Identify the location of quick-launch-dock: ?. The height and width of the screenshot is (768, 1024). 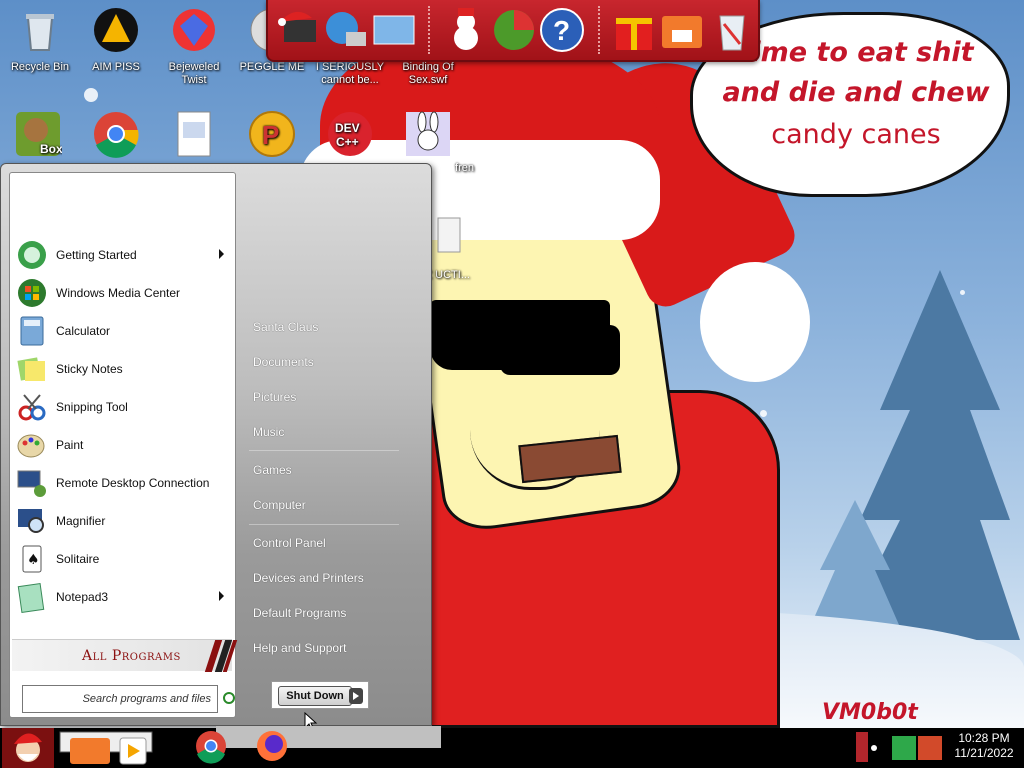
(513, 31).